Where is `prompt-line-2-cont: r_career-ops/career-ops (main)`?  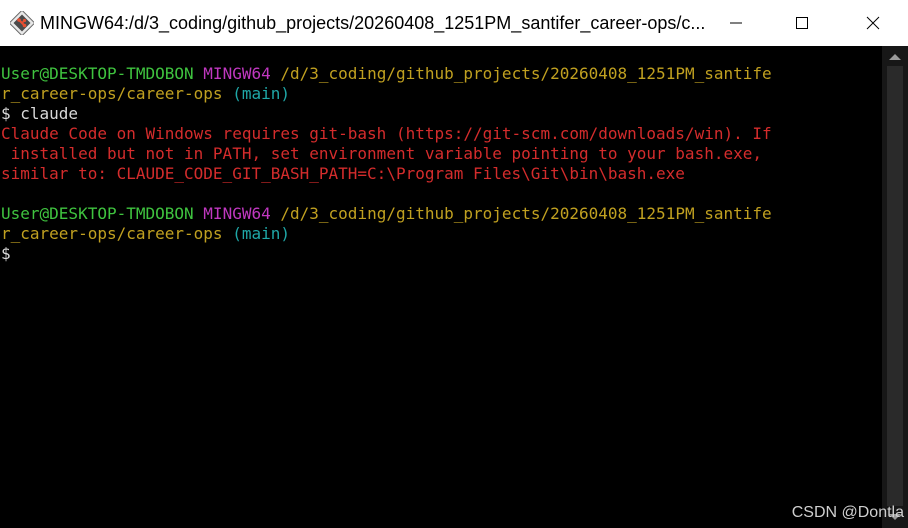 prompt-line-2-cont: r_career-ops/career-ops (main) is located at coordinates (145, 234).